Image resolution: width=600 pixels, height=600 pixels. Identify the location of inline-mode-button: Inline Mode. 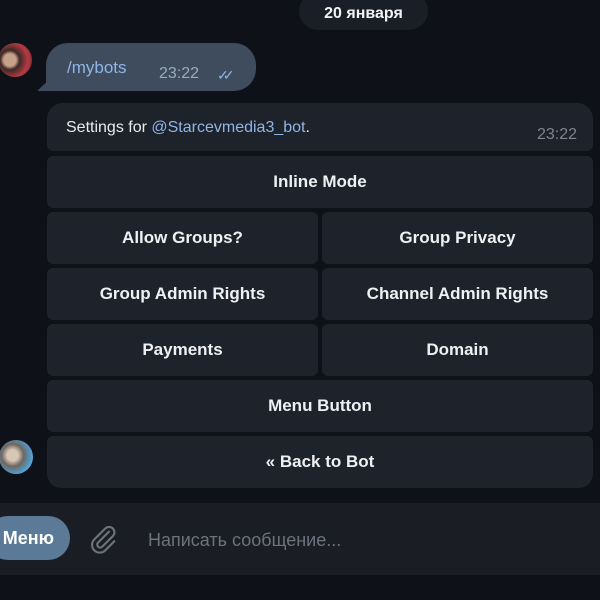
(320, 182).